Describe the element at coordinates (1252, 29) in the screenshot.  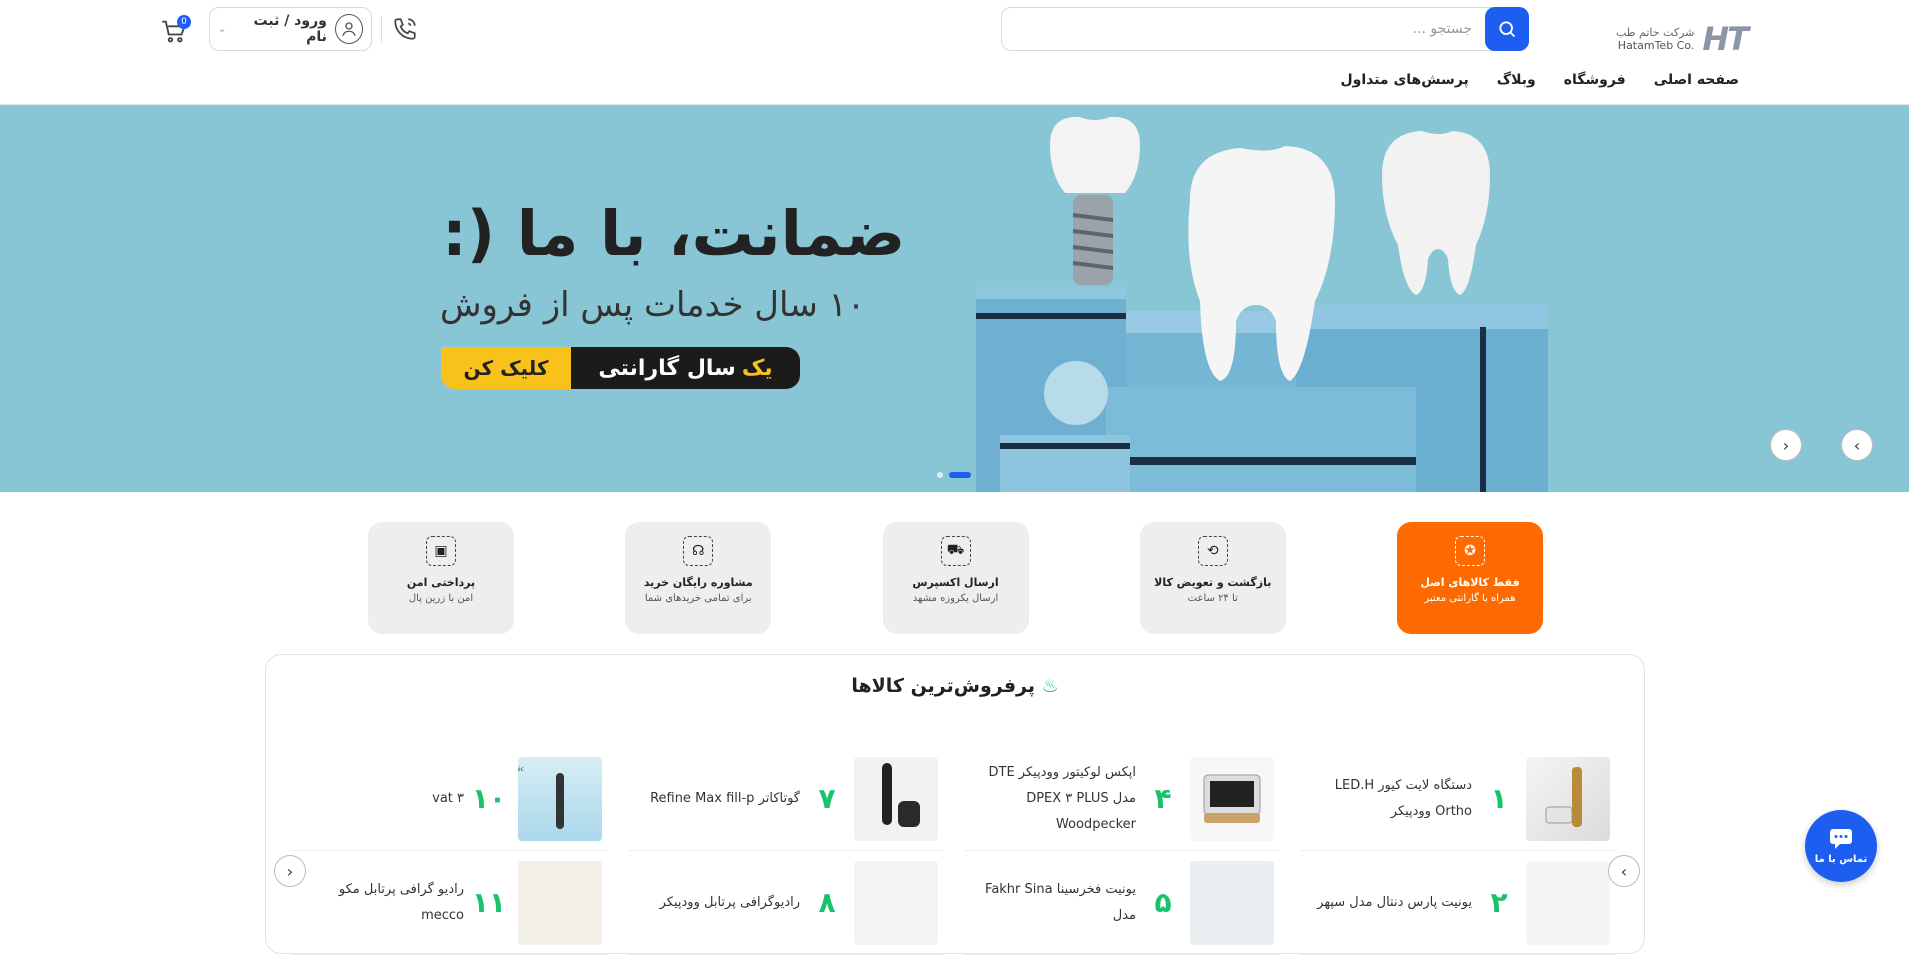
I see `search-input` at that location.